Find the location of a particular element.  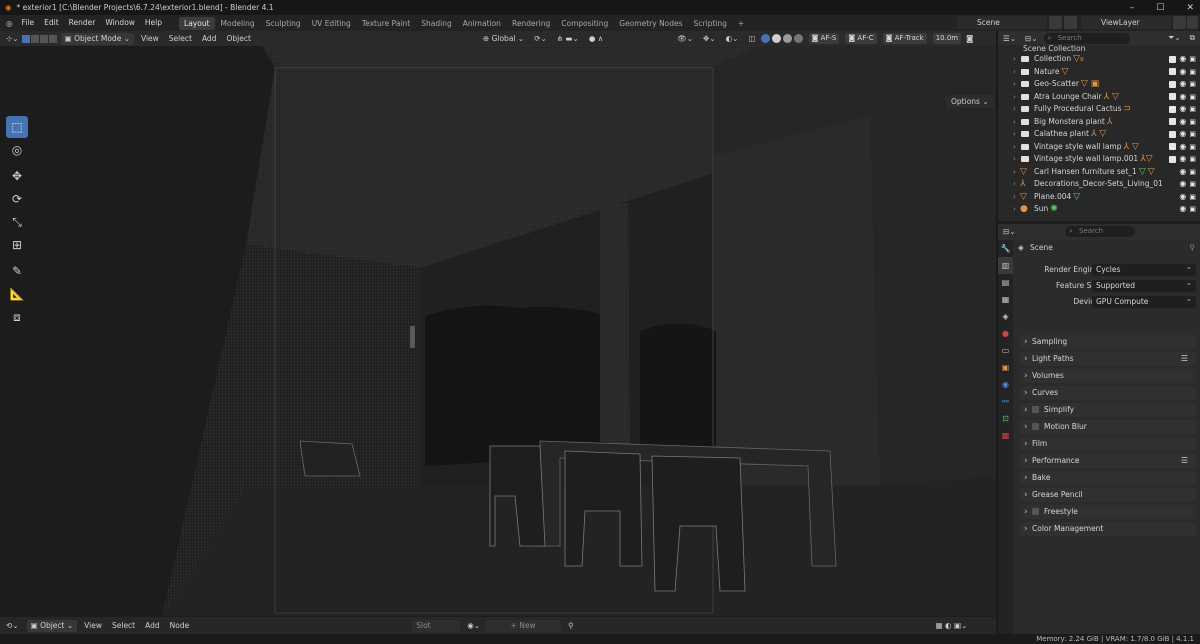

delete-scene-icon is located at coordinates (1070, 22).